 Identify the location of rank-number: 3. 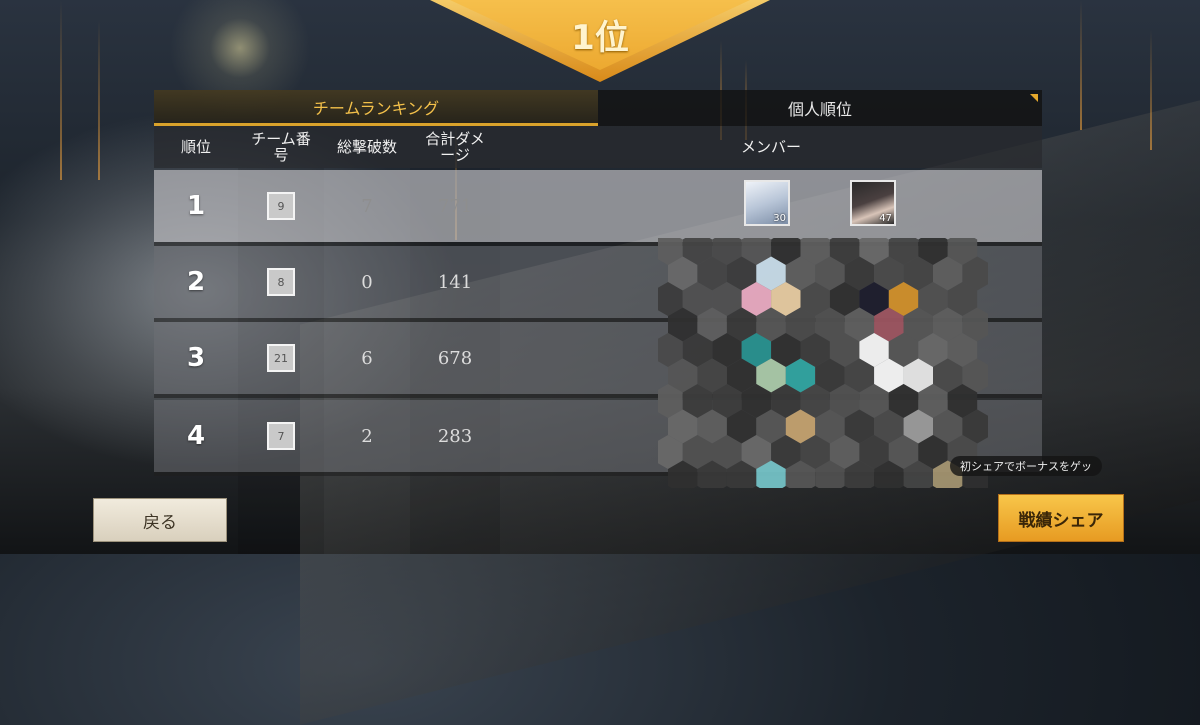
(196, 358).